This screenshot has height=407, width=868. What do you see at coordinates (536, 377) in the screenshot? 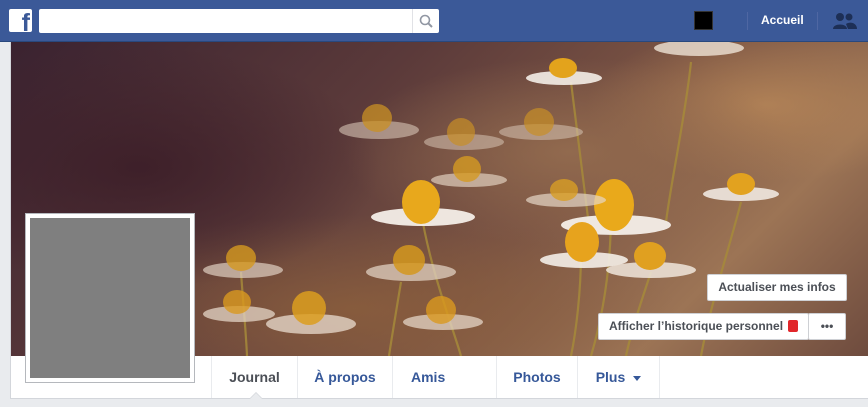
I see `tab-photos: Photos` at bounding box center [536, 377].